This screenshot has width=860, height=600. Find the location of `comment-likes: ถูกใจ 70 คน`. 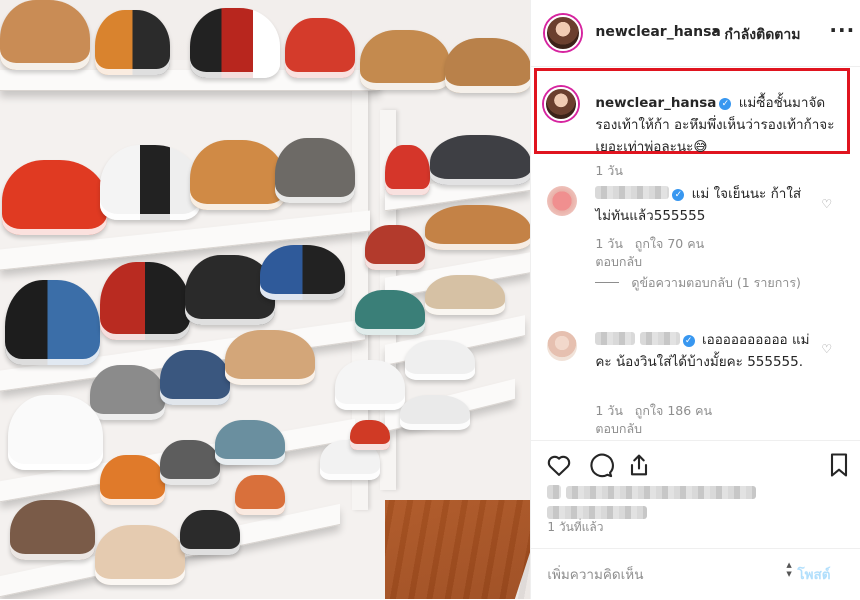

comment-likes: ถูกใจ 70 คน is located at coordinates (669, 243).